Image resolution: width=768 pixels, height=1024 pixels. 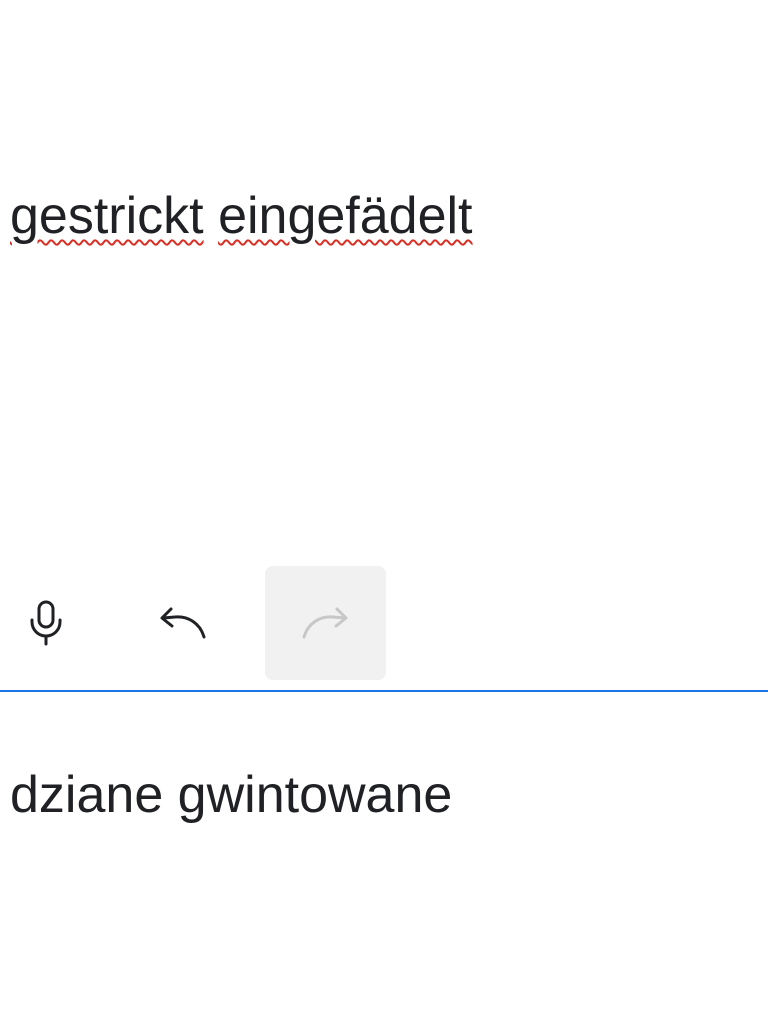 I want to click on redo-icon, so click(x=326, y=623).